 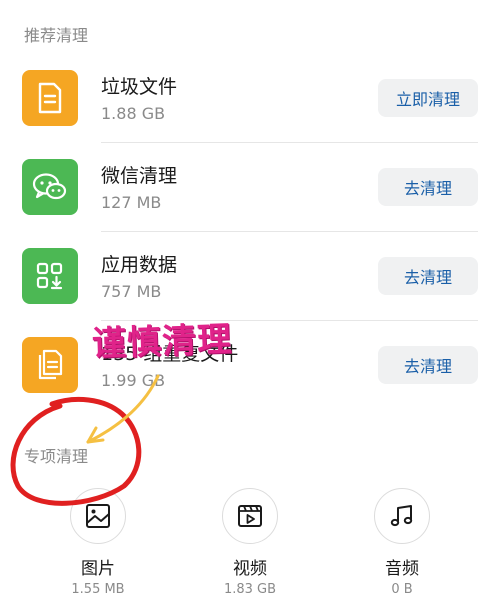 I want to click on list-item-junk-files: 垃圾文件 1.88 GB 立即清理, so click(x=250, y=114).